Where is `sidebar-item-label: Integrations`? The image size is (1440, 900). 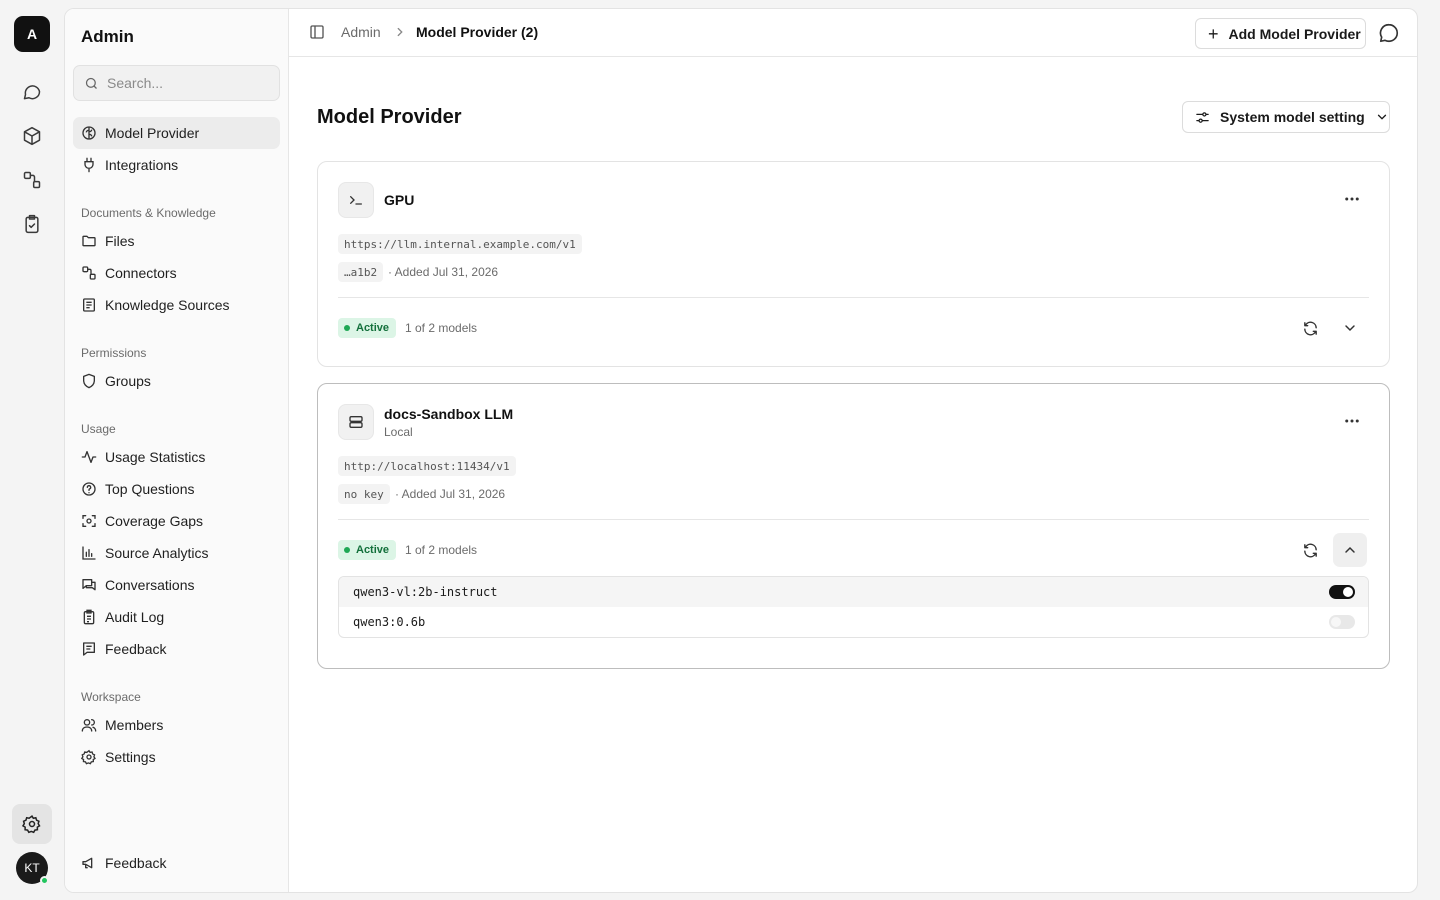
sidebar-item-label: Integrations is located at coordinates (142, 165).